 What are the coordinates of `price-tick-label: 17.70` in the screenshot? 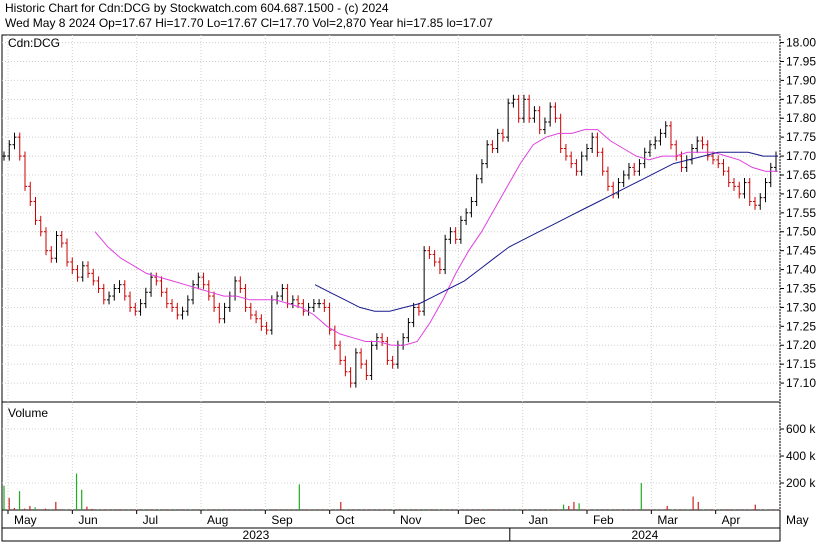 It's located at (801, 156).